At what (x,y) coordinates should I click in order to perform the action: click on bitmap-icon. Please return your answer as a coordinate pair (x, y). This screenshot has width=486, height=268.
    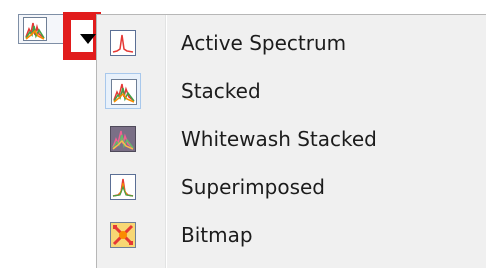
    Looking at the image, I should click on (123, 235).